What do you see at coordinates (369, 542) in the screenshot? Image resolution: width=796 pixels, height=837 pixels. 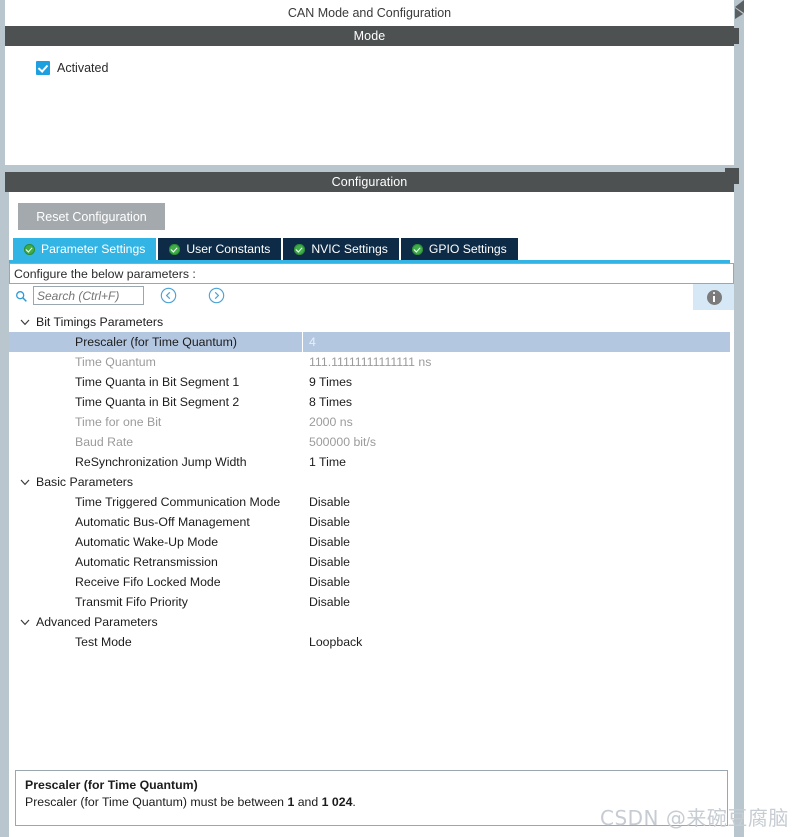 I see `parameter-row: Automatic Wake-Up Mode Disable` at bounding box center [369, 542].